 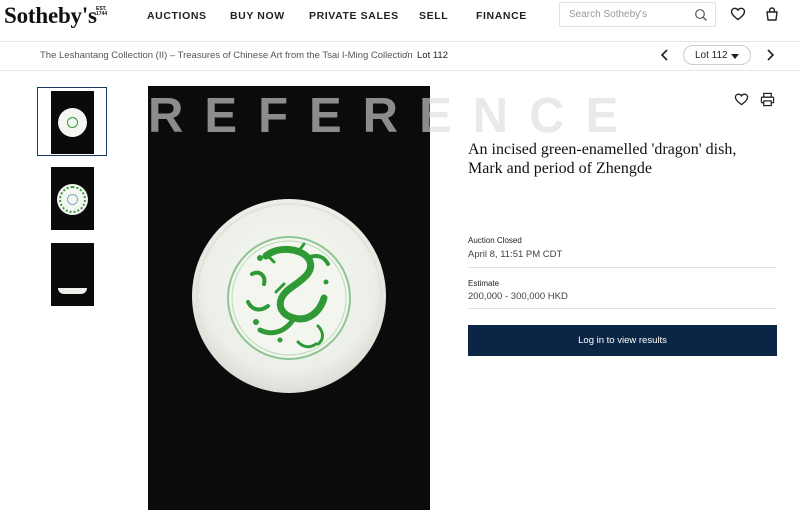 I want to click on estimate-value: 200,000 - 300,000 HKD, so click(x=518, y=296).